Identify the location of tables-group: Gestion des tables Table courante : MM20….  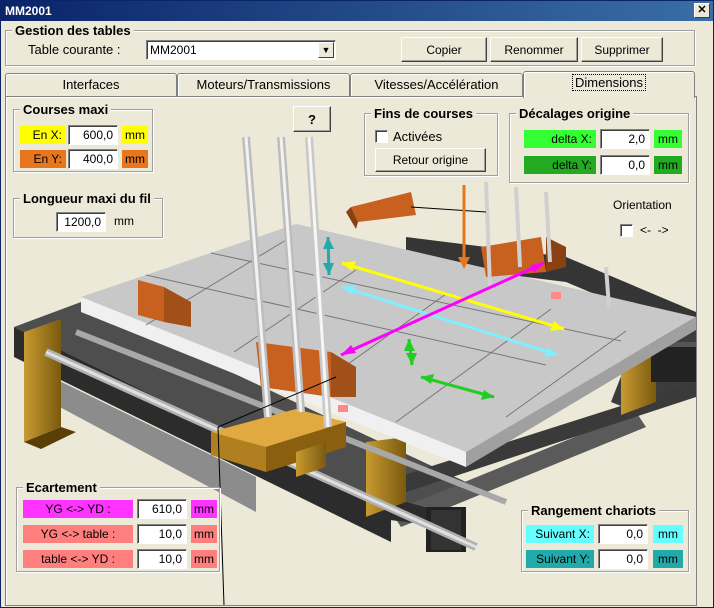
(350, 44).